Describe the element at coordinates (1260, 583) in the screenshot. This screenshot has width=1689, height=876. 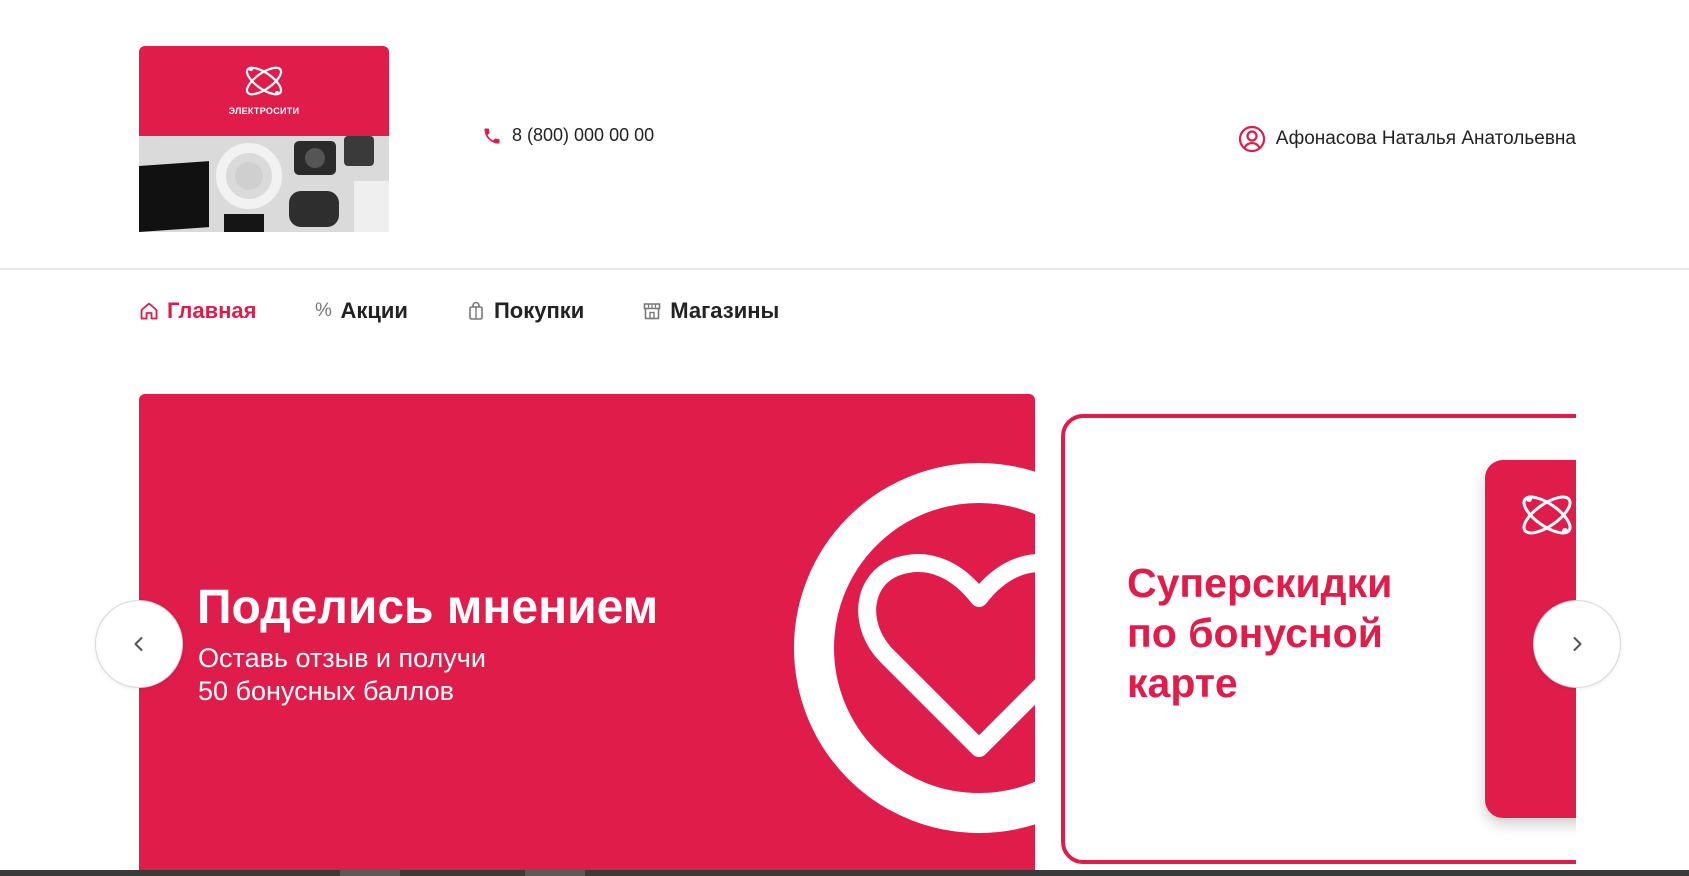
I see `slide-title-line: Суперскидки` at that location.